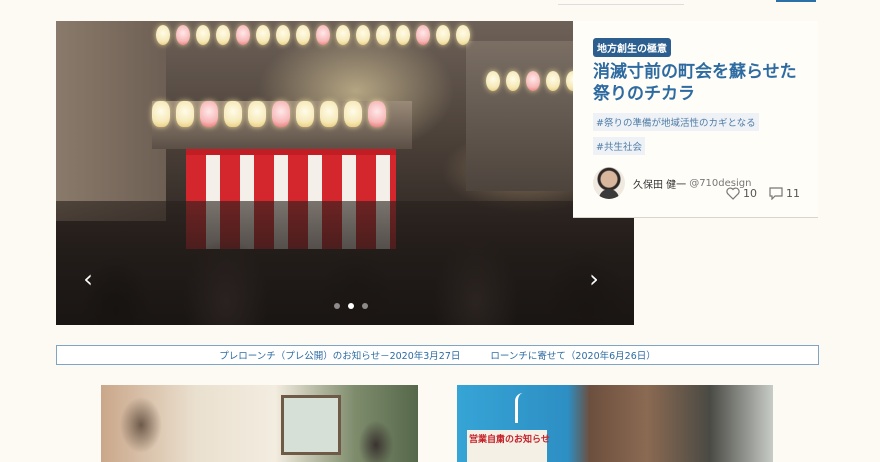 The height and width of the screenshot is (462, 880). I want to click on carousel-dot-active, so click(351, 306).